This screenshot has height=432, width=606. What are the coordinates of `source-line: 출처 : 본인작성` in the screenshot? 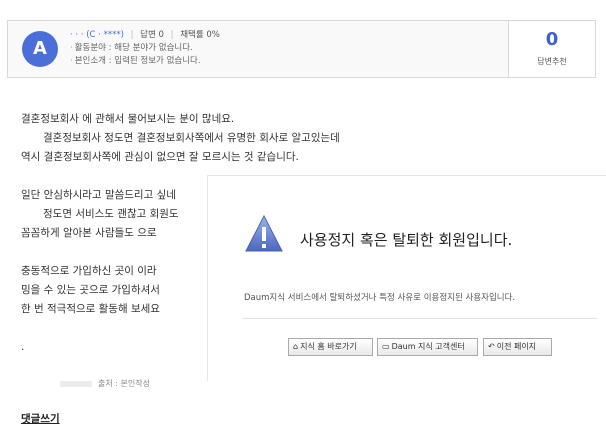 It's located at (105, 383).